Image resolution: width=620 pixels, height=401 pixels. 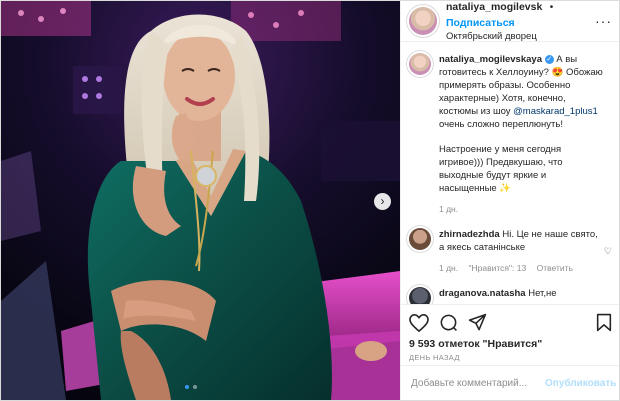 I want to click on save-button, so click(x=604, y=322).